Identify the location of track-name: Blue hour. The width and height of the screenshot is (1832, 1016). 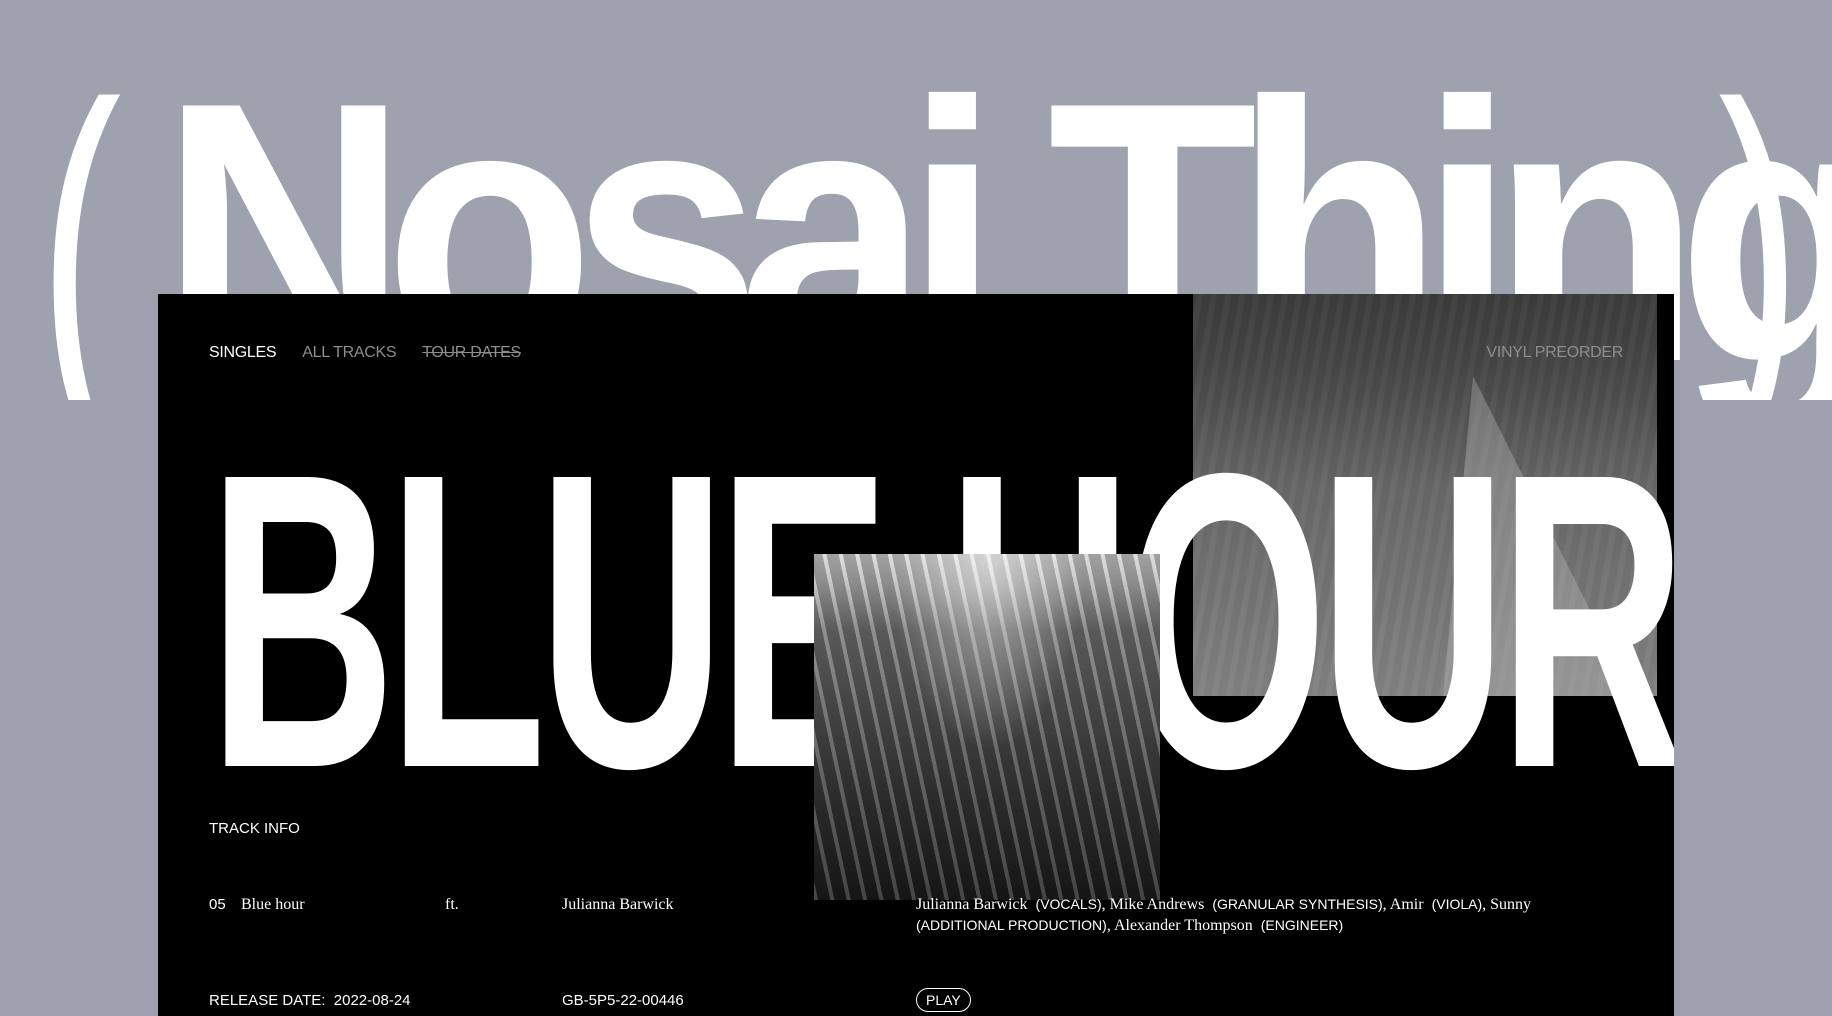
(273, 904).